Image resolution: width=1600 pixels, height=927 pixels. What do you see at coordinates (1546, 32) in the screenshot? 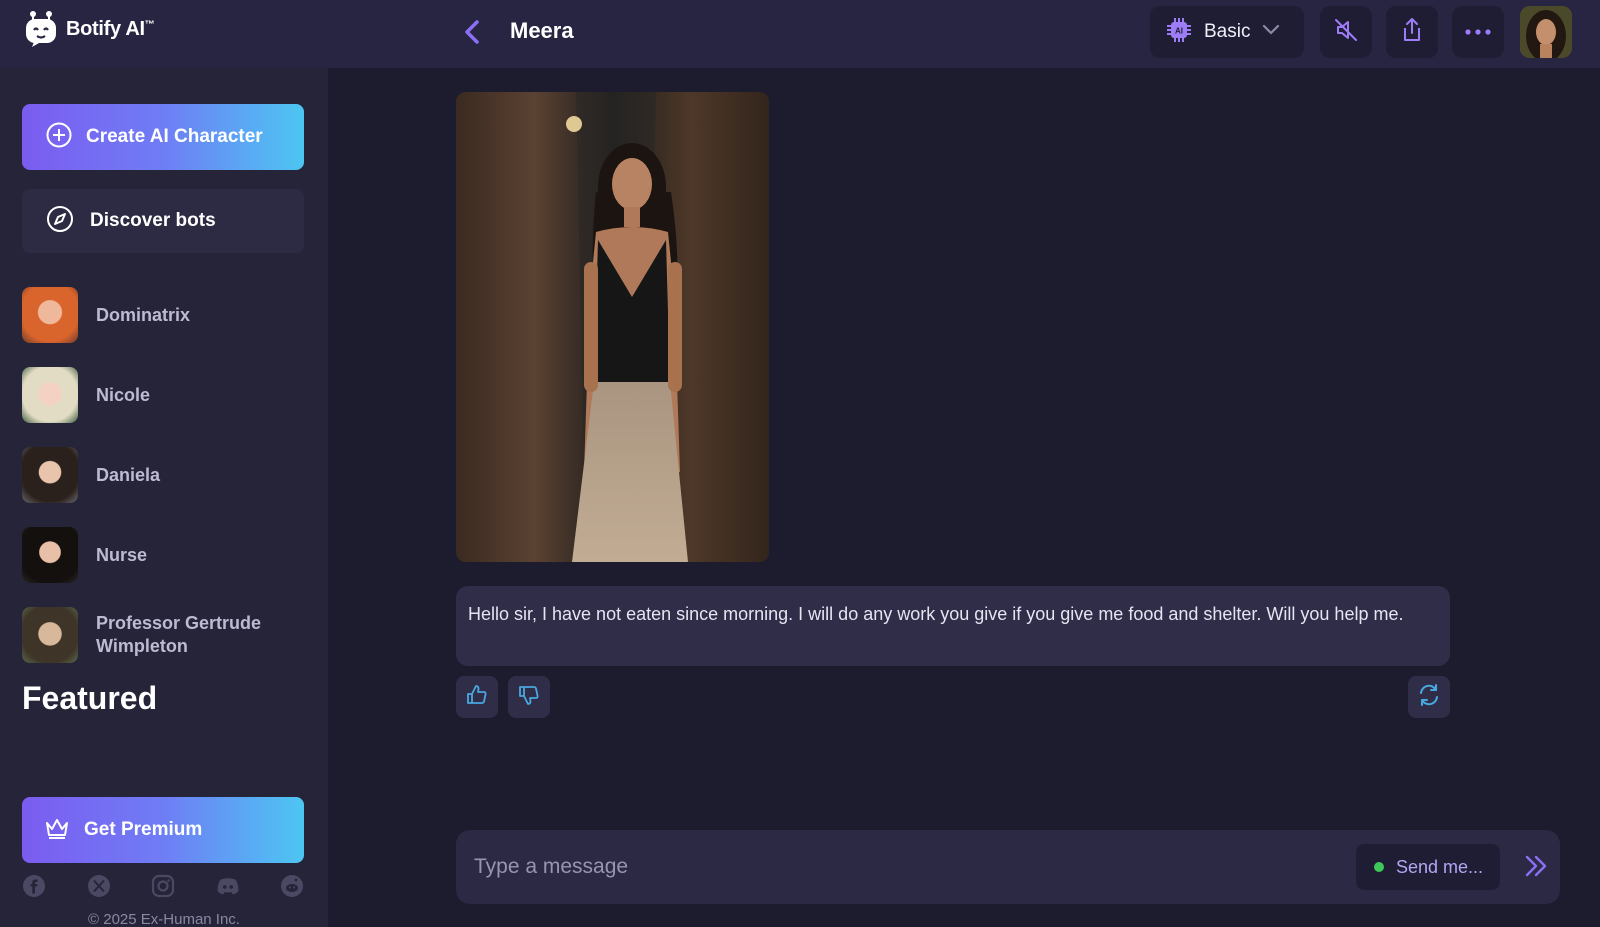
I see `character-avatar` at bounding box center [1546, 32].